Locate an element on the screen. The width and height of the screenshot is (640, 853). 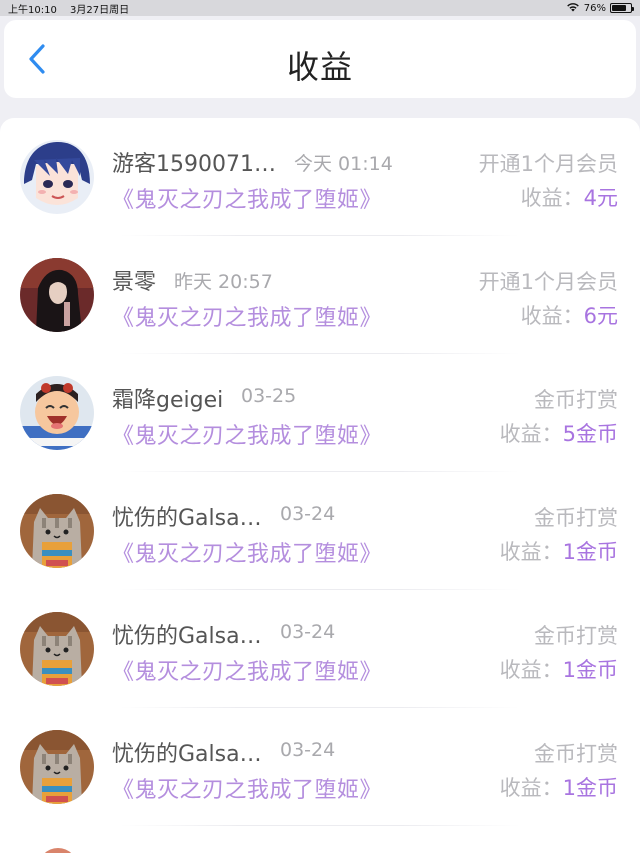
page-title: 收益 is located at coordinates (319, 67).